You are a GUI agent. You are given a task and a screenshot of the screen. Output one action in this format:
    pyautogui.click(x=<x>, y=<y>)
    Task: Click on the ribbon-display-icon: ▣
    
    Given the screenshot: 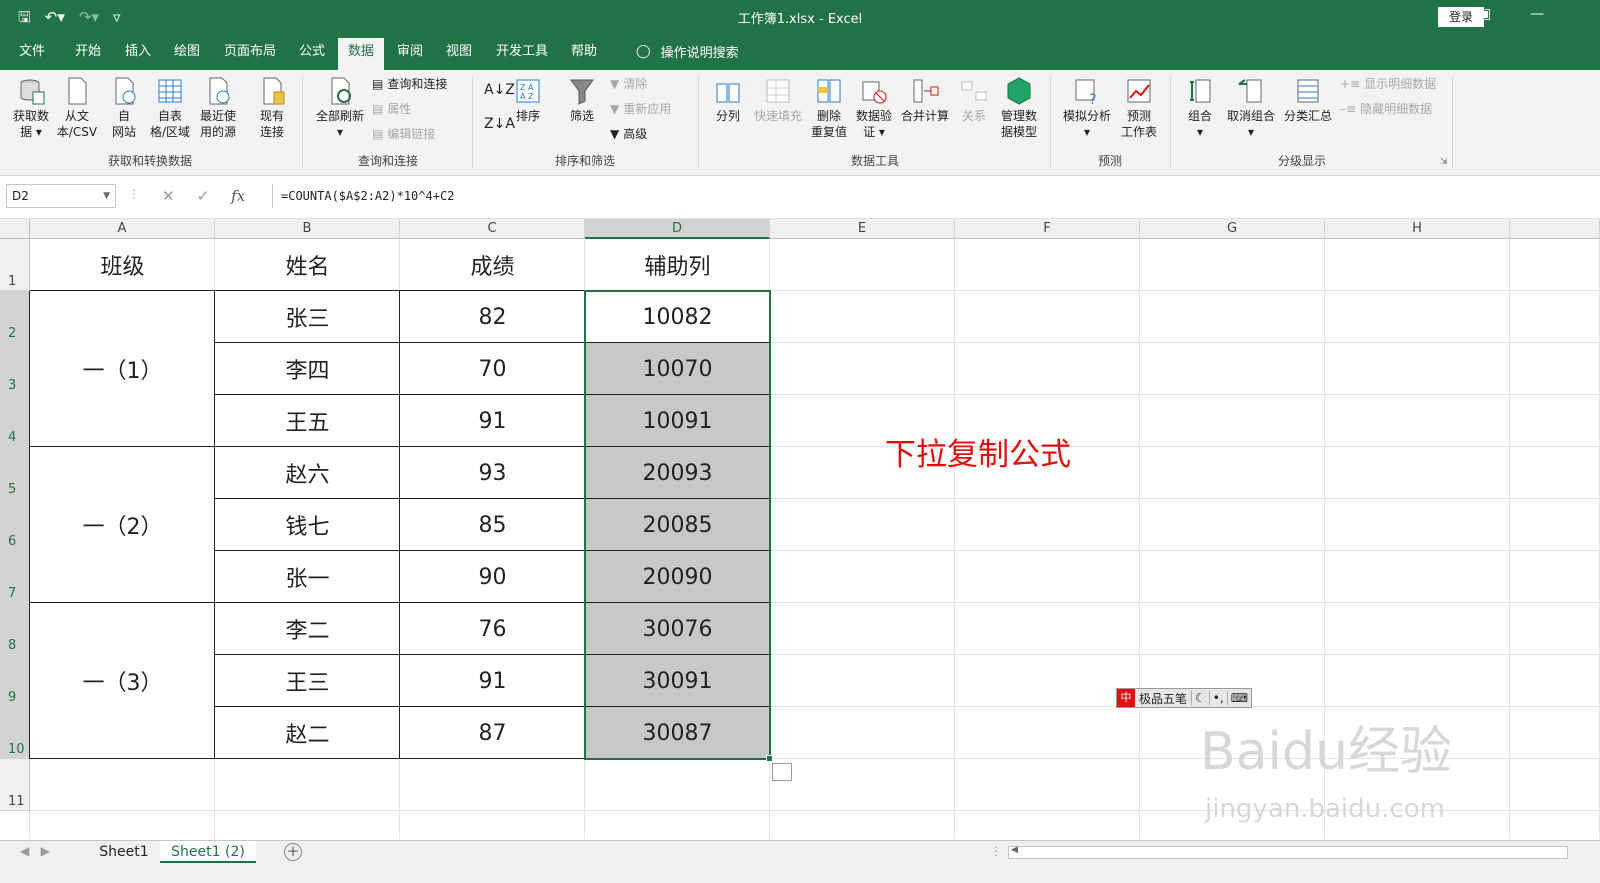 What is the action you would take?
    pyautogui.click(x=1484, y=14)
    